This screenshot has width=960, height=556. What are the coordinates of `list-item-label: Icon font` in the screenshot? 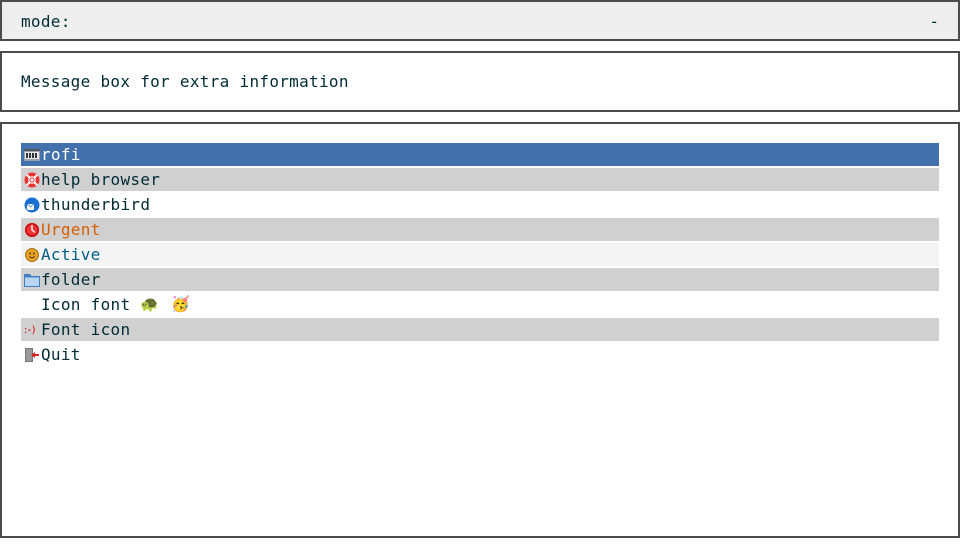 It's located at (86, 304).